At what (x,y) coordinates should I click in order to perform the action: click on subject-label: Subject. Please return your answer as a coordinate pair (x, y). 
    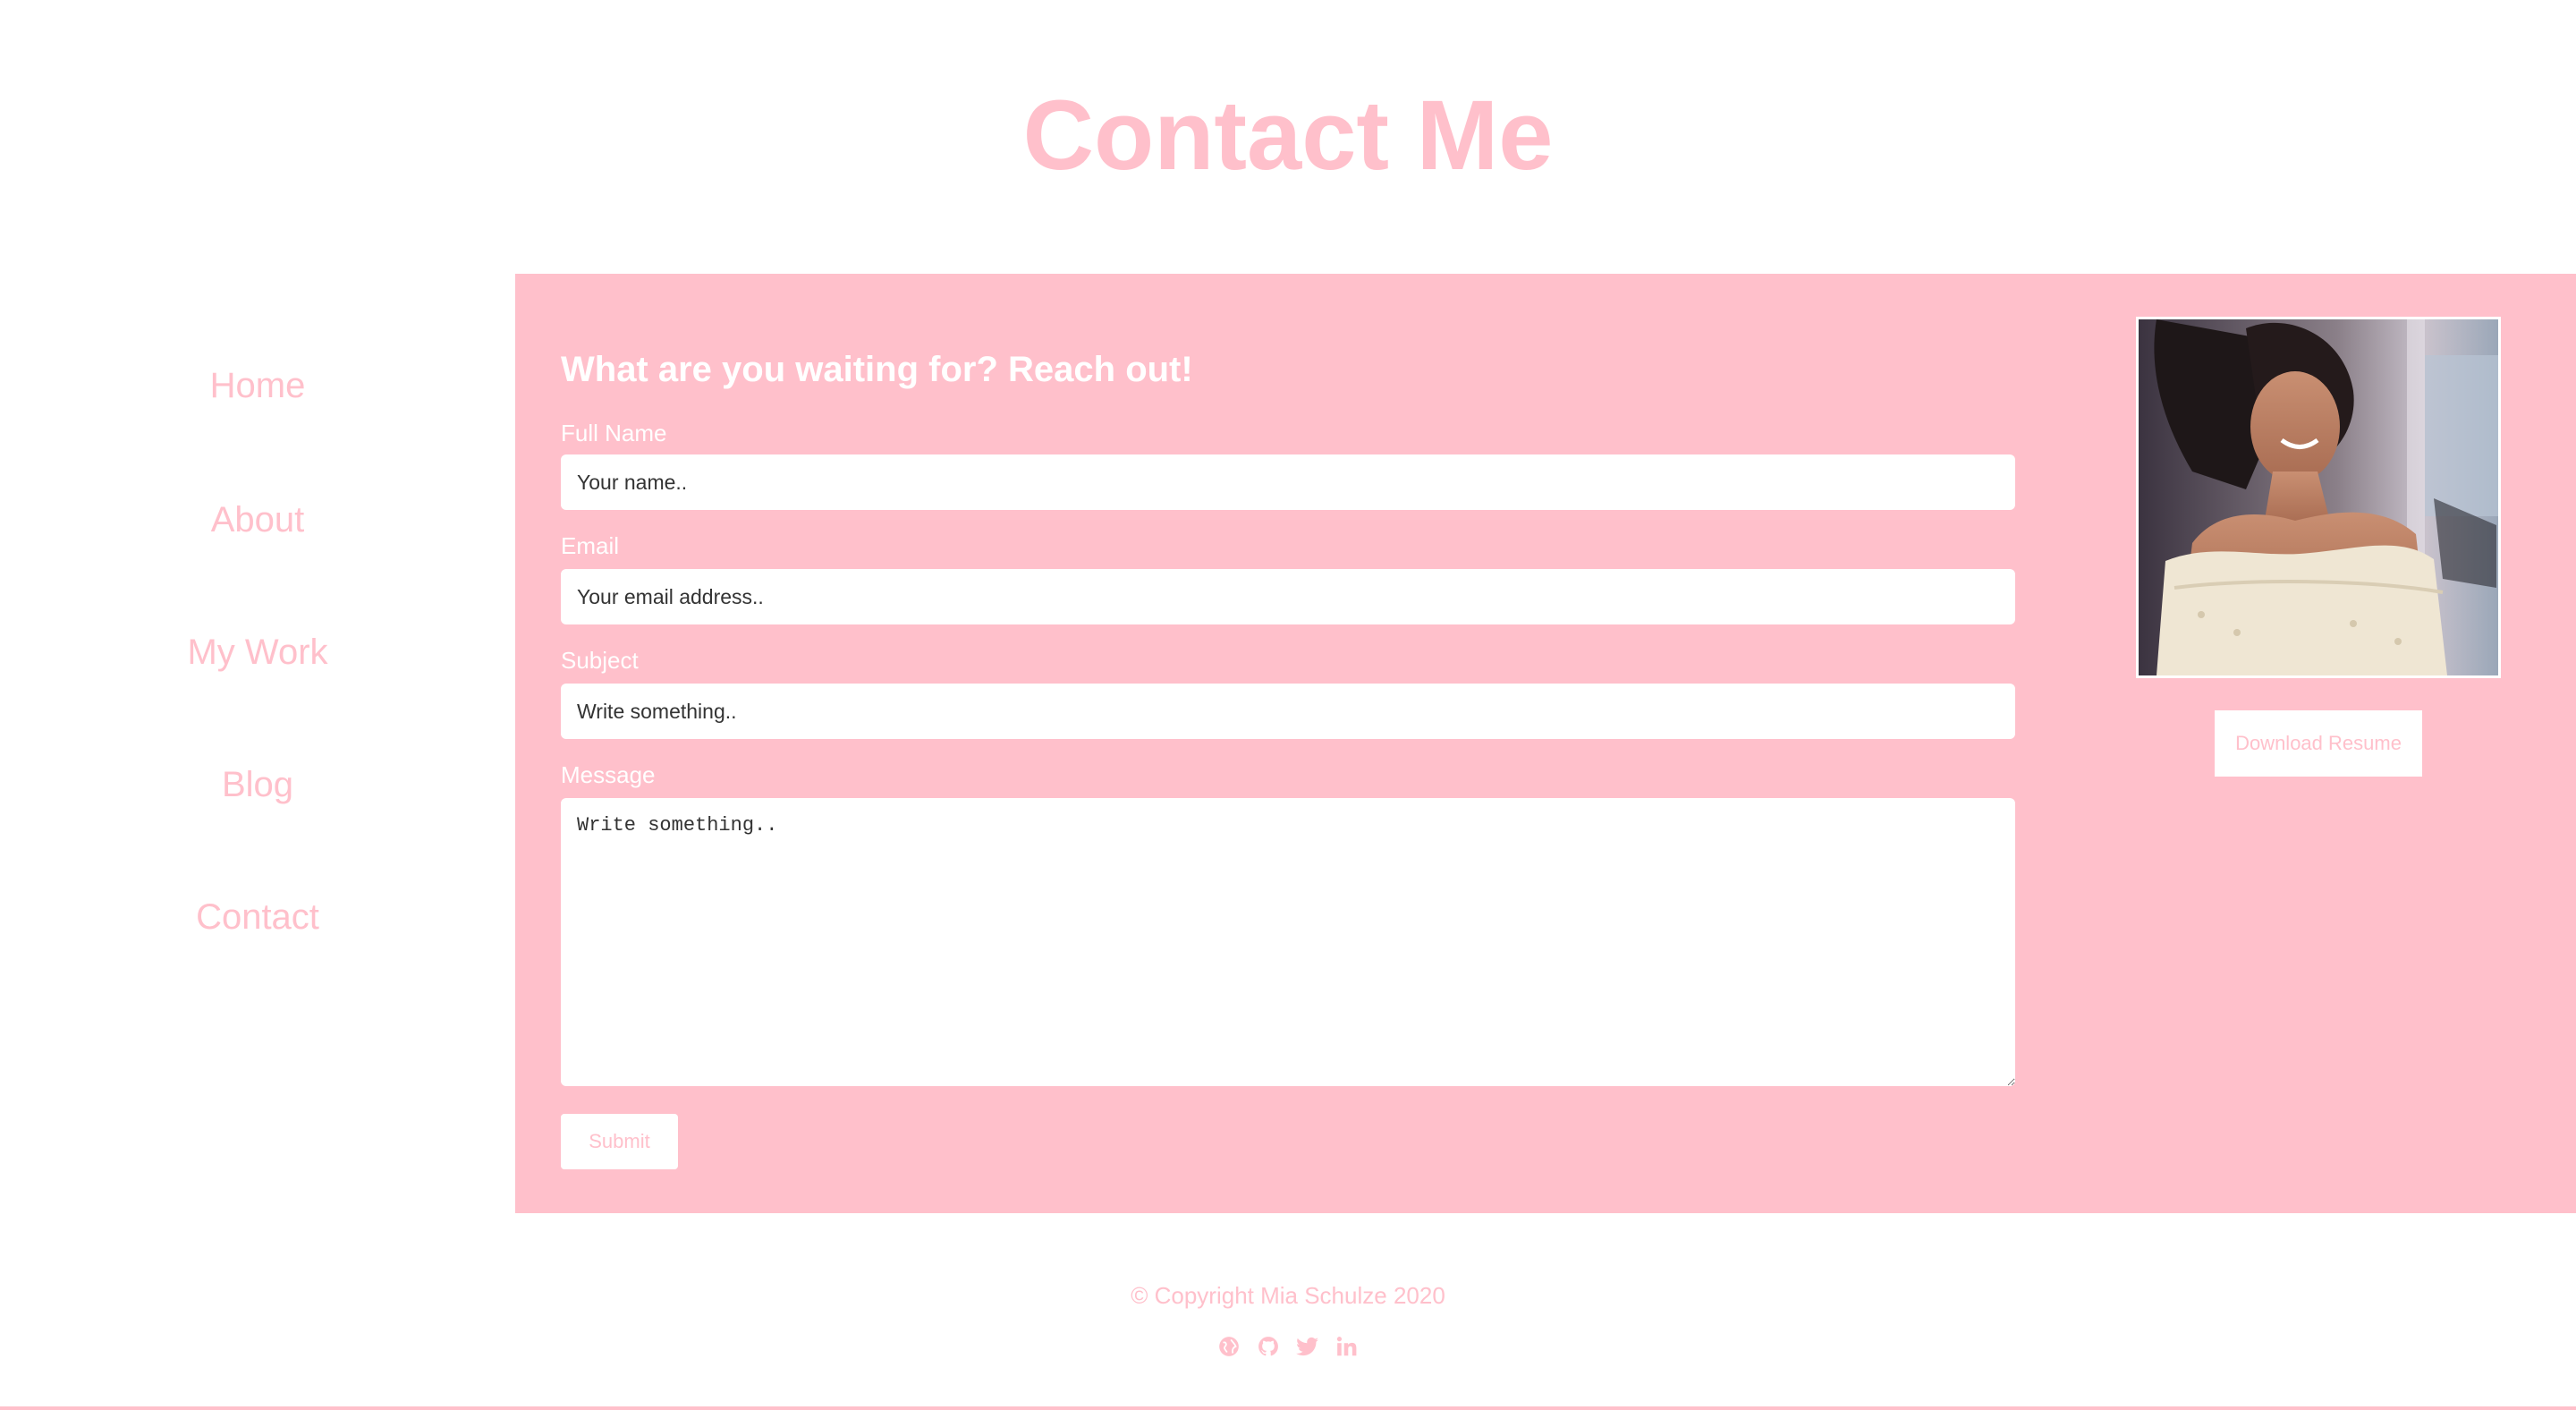
    Looking at the image, I should click on (600, 660).